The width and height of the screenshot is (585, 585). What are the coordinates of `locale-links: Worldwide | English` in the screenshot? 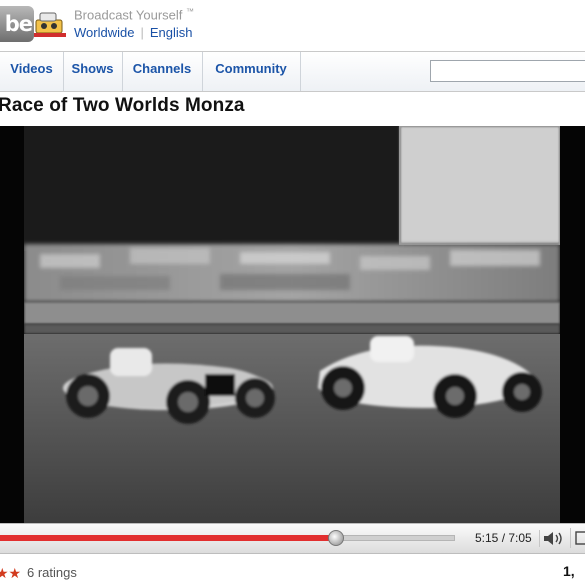 It's located at (133, 32).